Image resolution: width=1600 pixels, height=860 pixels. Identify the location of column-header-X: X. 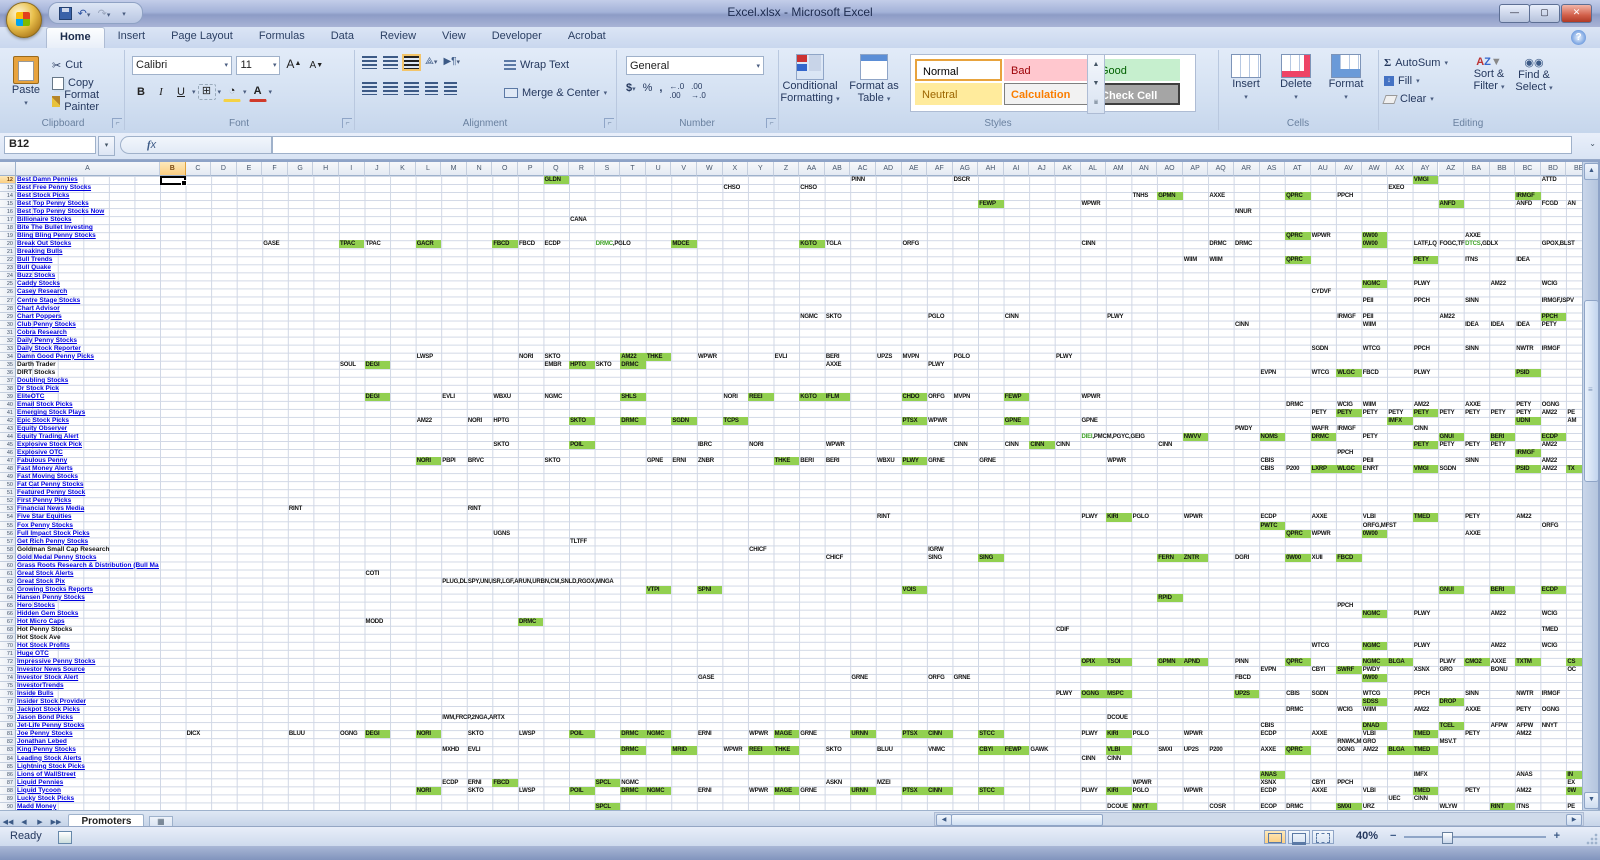
(735, 169).